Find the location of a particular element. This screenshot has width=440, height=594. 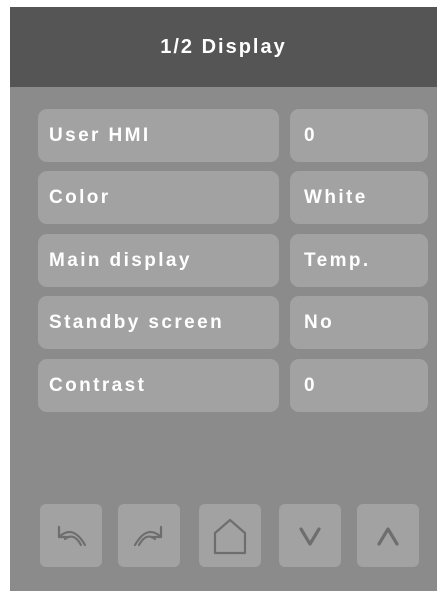

scroll-down-button is located at coordinates (310, 535).